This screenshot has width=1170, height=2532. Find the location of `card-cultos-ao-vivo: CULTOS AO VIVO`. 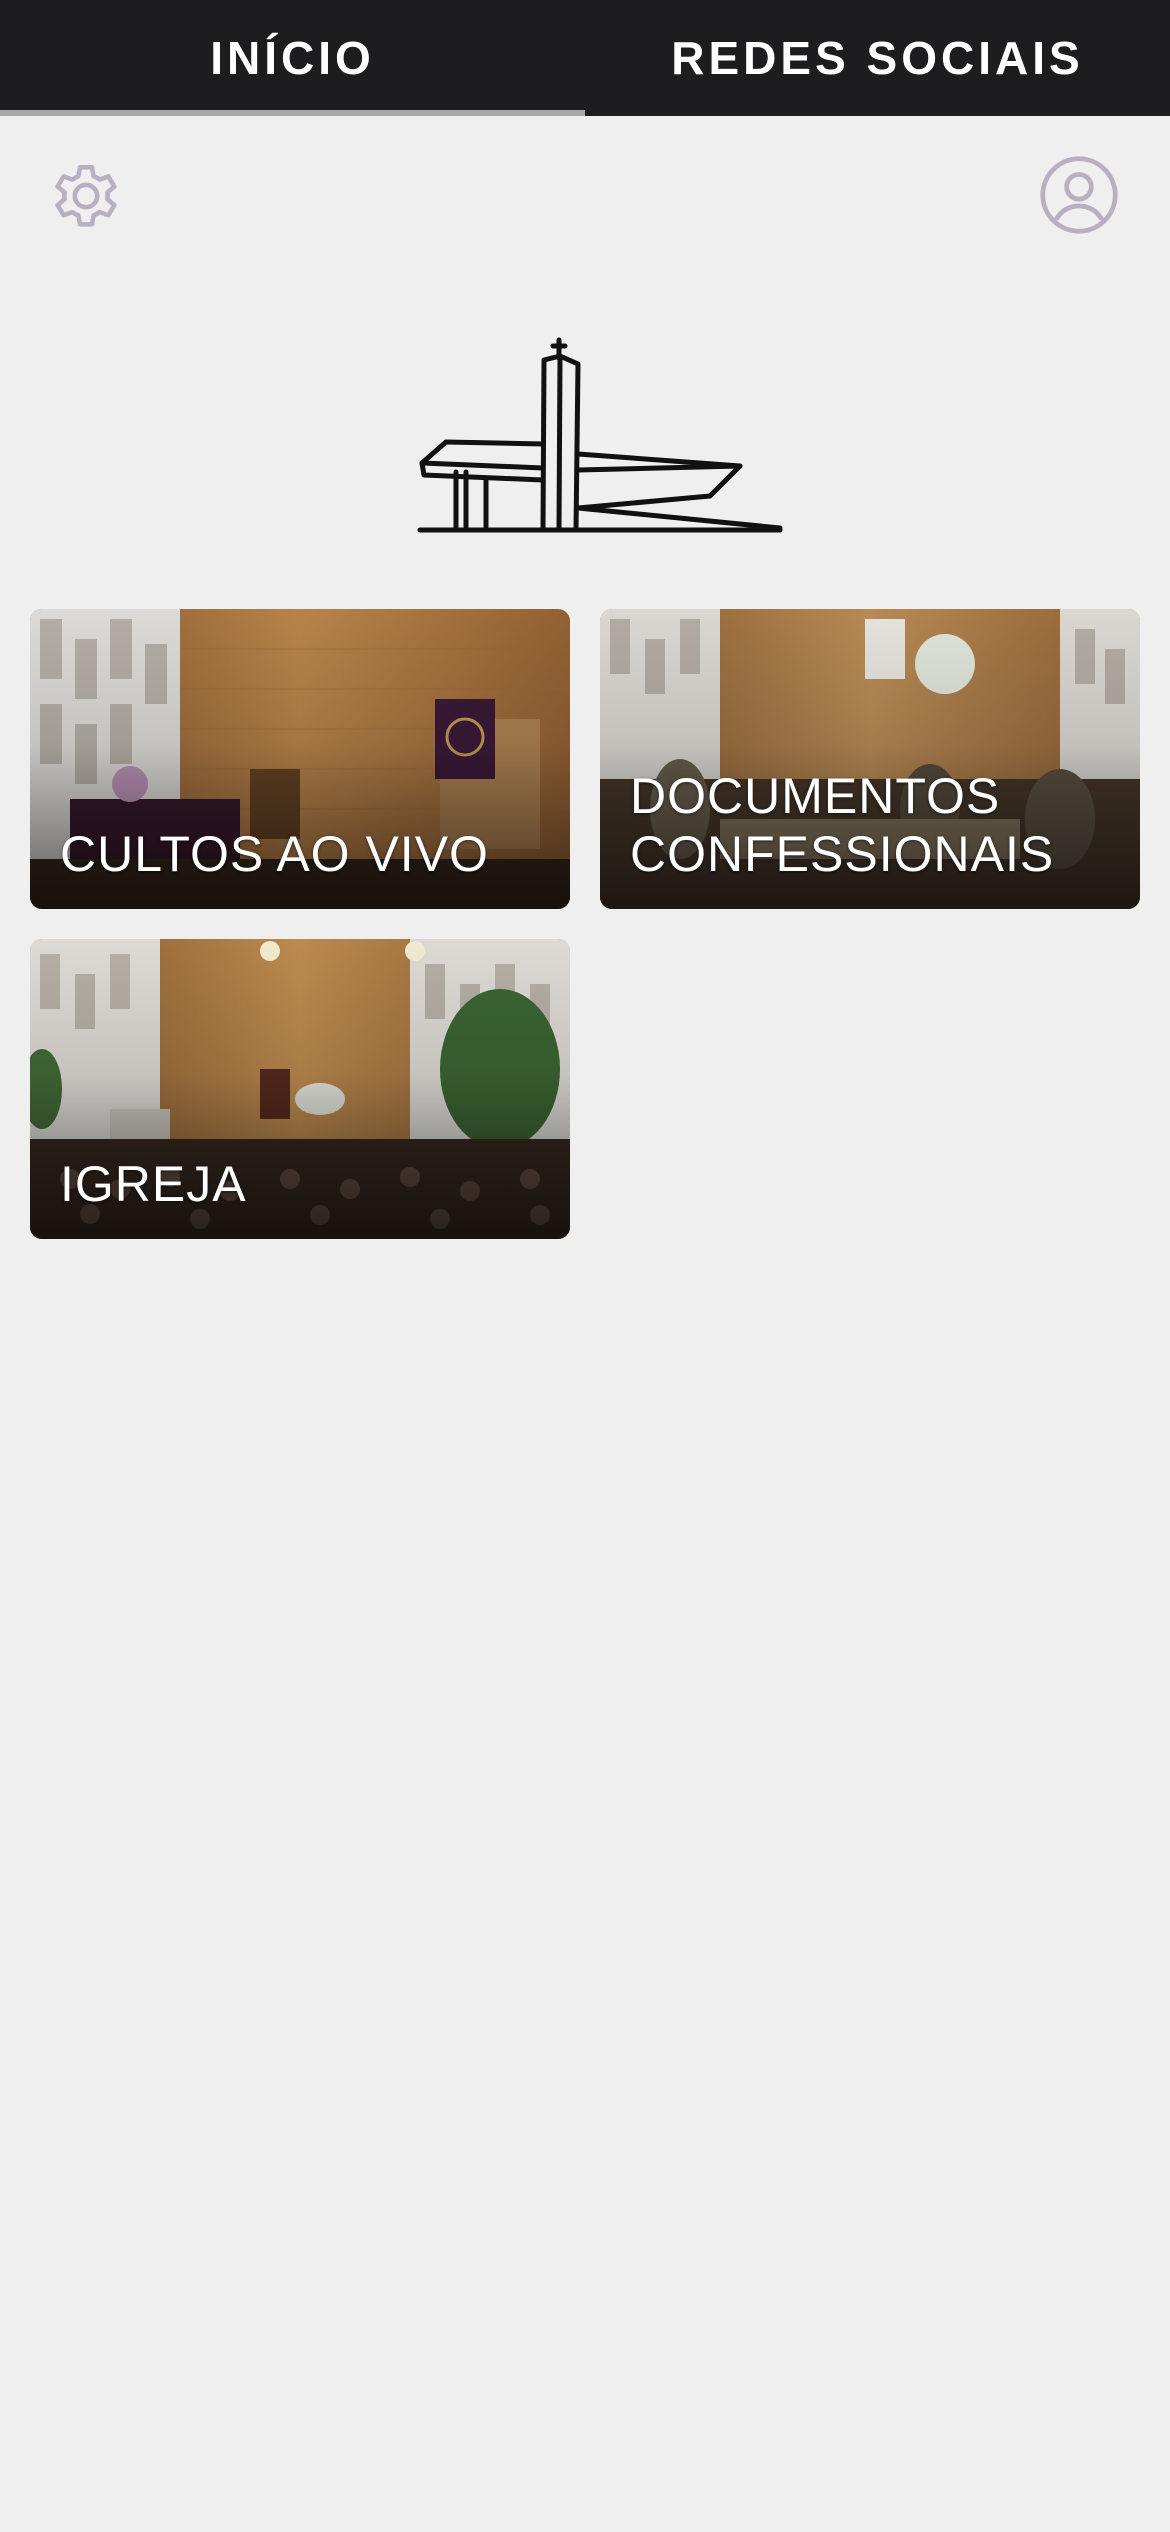

card-cultos-ao-vivo: CULTOS AO VIVO is located at coordinates (300, 759).